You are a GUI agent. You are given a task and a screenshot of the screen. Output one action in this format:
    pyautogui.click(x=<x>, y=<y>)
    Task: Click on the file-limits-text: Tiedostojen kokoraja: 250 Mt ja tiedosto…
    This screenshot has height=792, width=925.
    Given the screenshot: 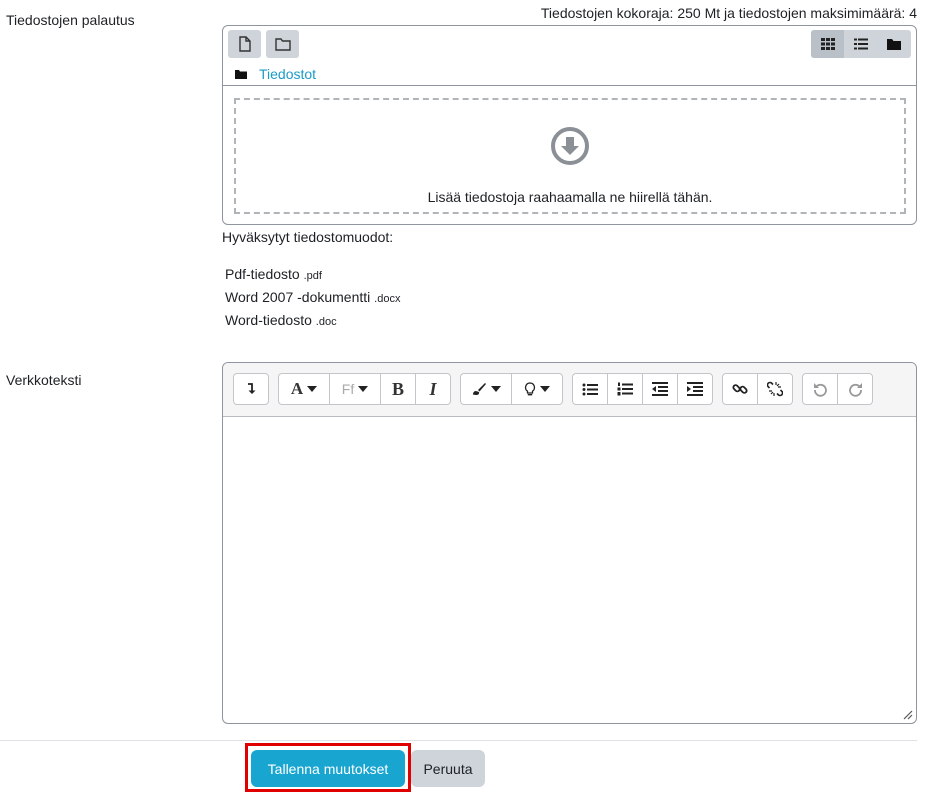 What is the action you would take?
    pyautogui.click(x=728, y=13)
    